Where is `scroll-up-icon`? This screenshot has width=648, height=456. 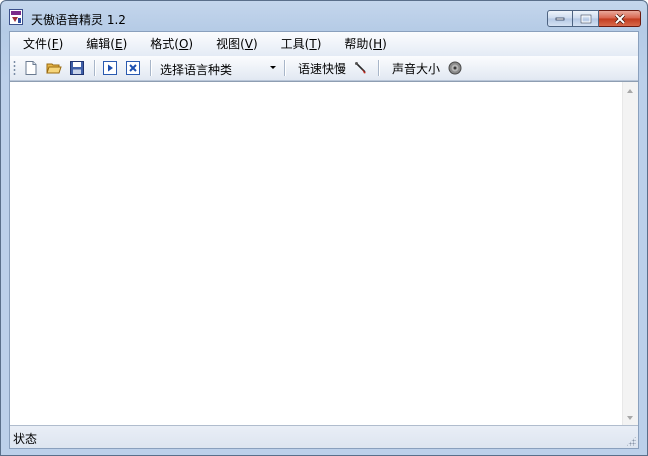 scroll-up-icon is located at coordinates (630, 91).